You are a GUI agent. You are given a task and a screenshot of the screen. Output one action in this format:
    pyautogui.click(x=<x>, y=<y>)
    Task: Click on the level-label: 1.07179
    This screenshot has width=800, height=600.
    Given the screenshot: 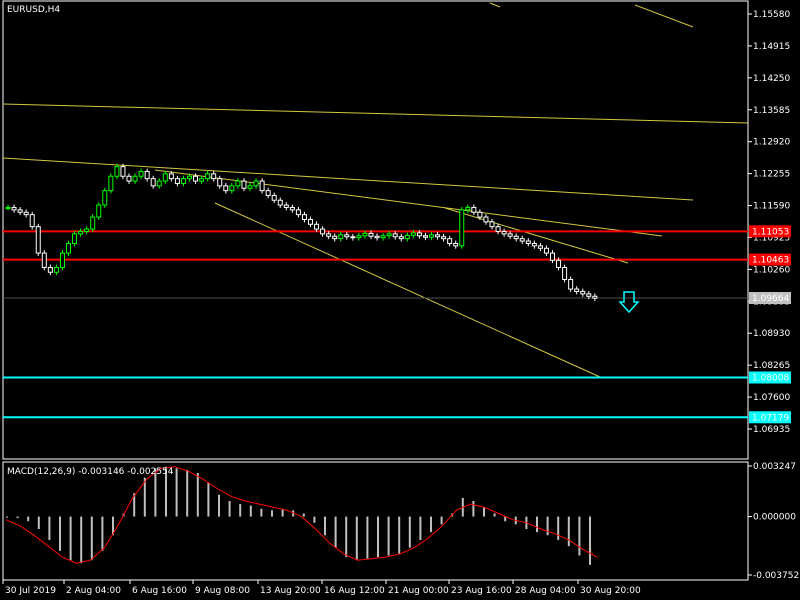 What is the action you would take?
    pyautogui.click(x=770, y=418)
    